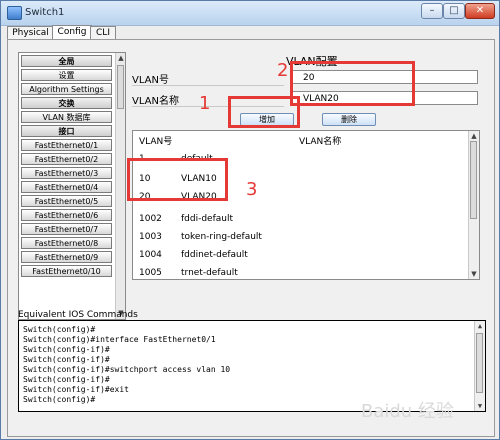 The width and height of the screenshot is (500, 440). I want to click on nav-item-algorithm-settings: Algorithm Settings, so click(66, 89).